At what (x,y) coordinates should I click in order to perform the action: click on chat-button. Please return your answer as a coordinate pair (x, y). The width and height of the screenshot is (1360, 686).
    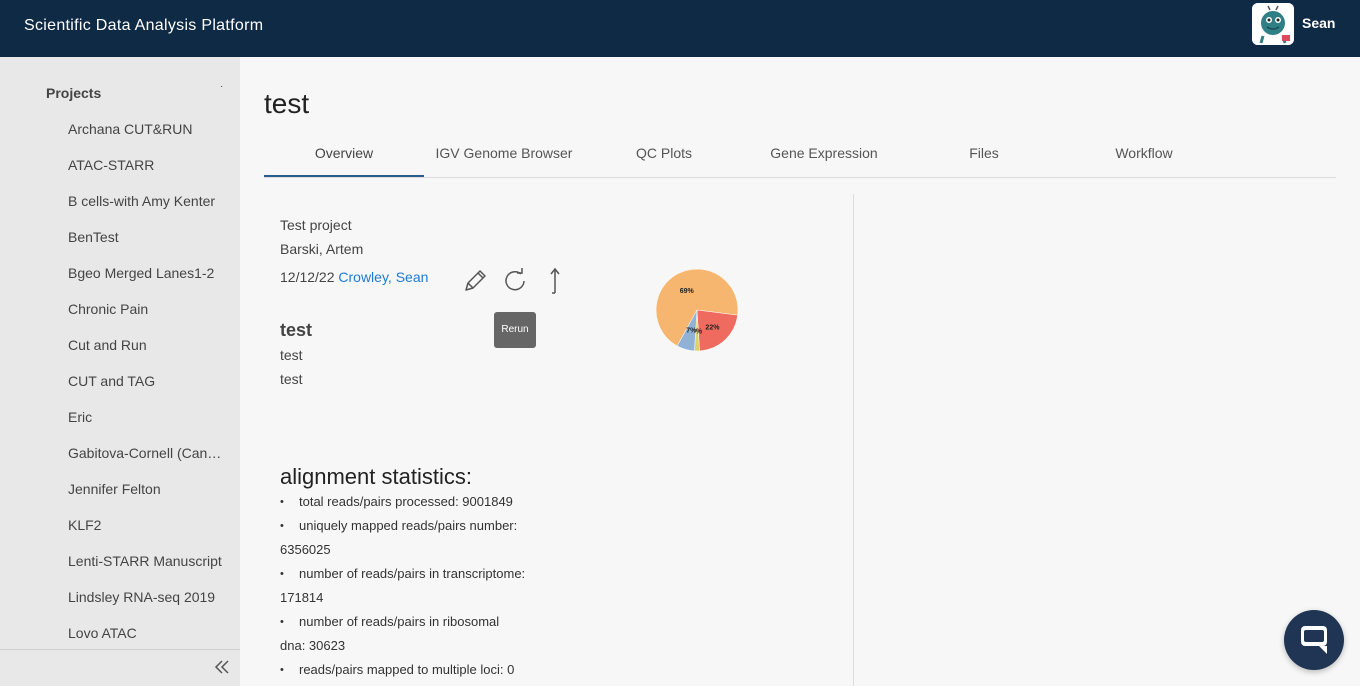
    Looking at the image, I should click on (1314, 640).